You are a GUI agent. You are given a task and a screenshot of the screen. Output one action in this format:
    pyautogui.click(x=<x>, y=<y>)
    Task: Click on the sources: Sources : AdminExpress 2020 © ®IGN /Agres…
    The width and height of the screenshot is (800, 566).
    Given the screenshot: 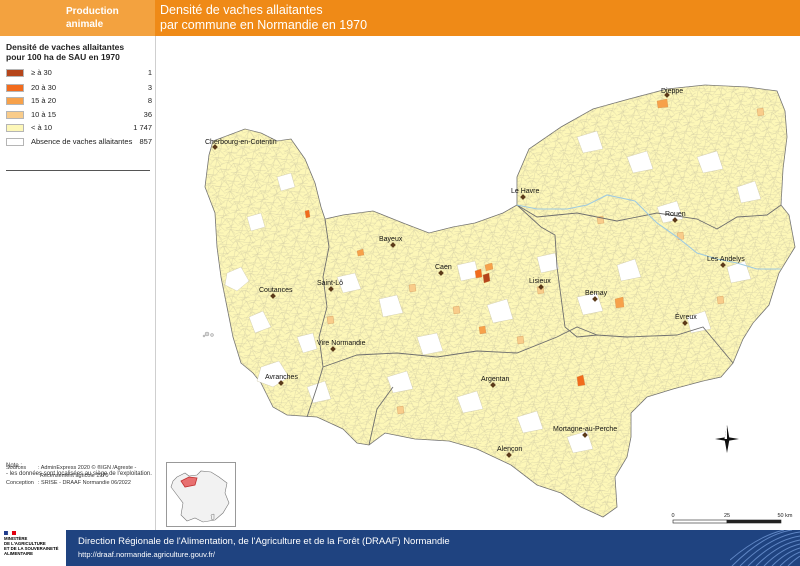 What is the action you would take?
    pyautogui.click(x=81, y=476)
    